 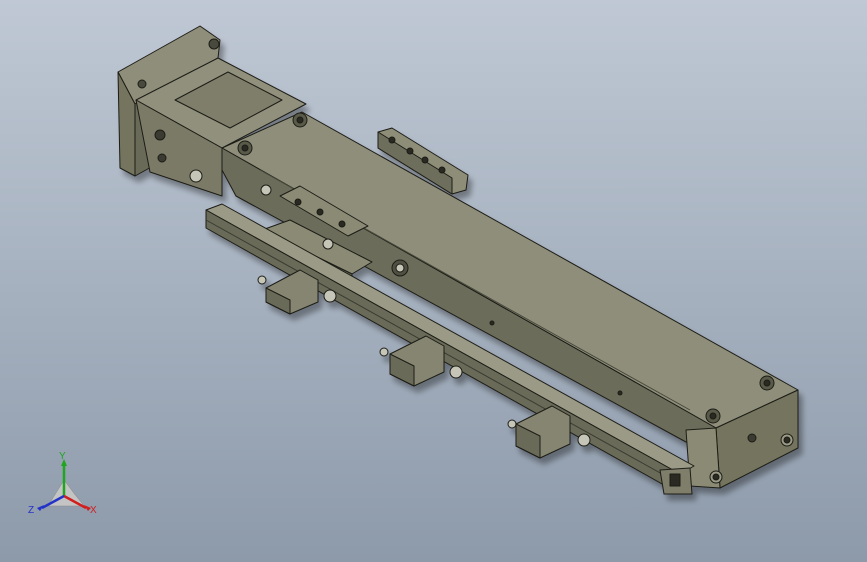 I want to click on triad-x-label: X, so click(x=93, y=510).